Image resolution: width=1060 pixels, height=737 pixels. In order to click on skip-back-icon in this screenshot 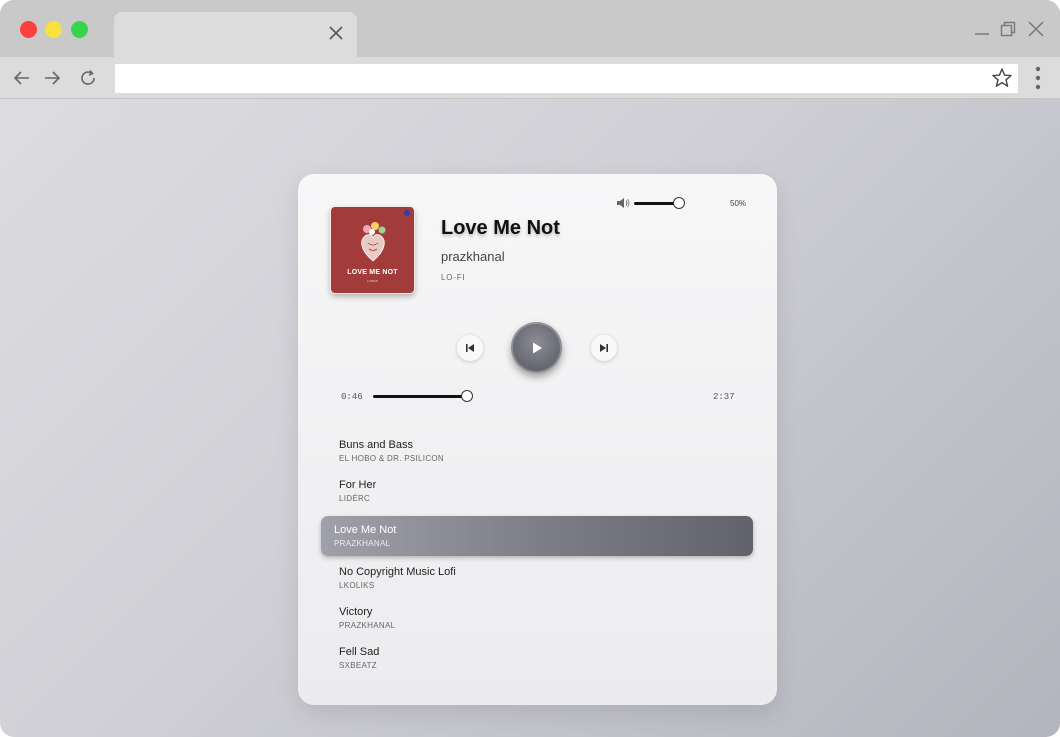, I will do `click(470, 348)`.